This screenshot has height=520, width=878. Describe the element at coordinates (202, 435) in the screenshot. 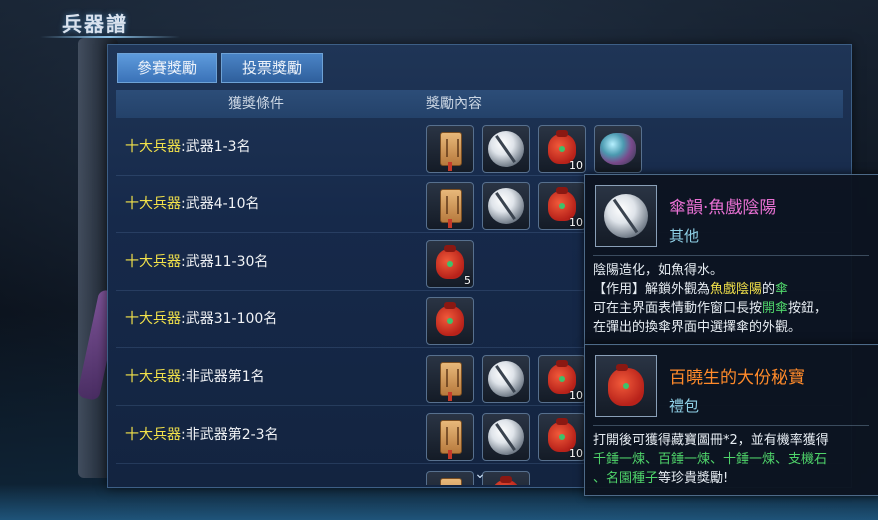

I see `row-condition: 十大兵器:非武器第2-3名` at that location.